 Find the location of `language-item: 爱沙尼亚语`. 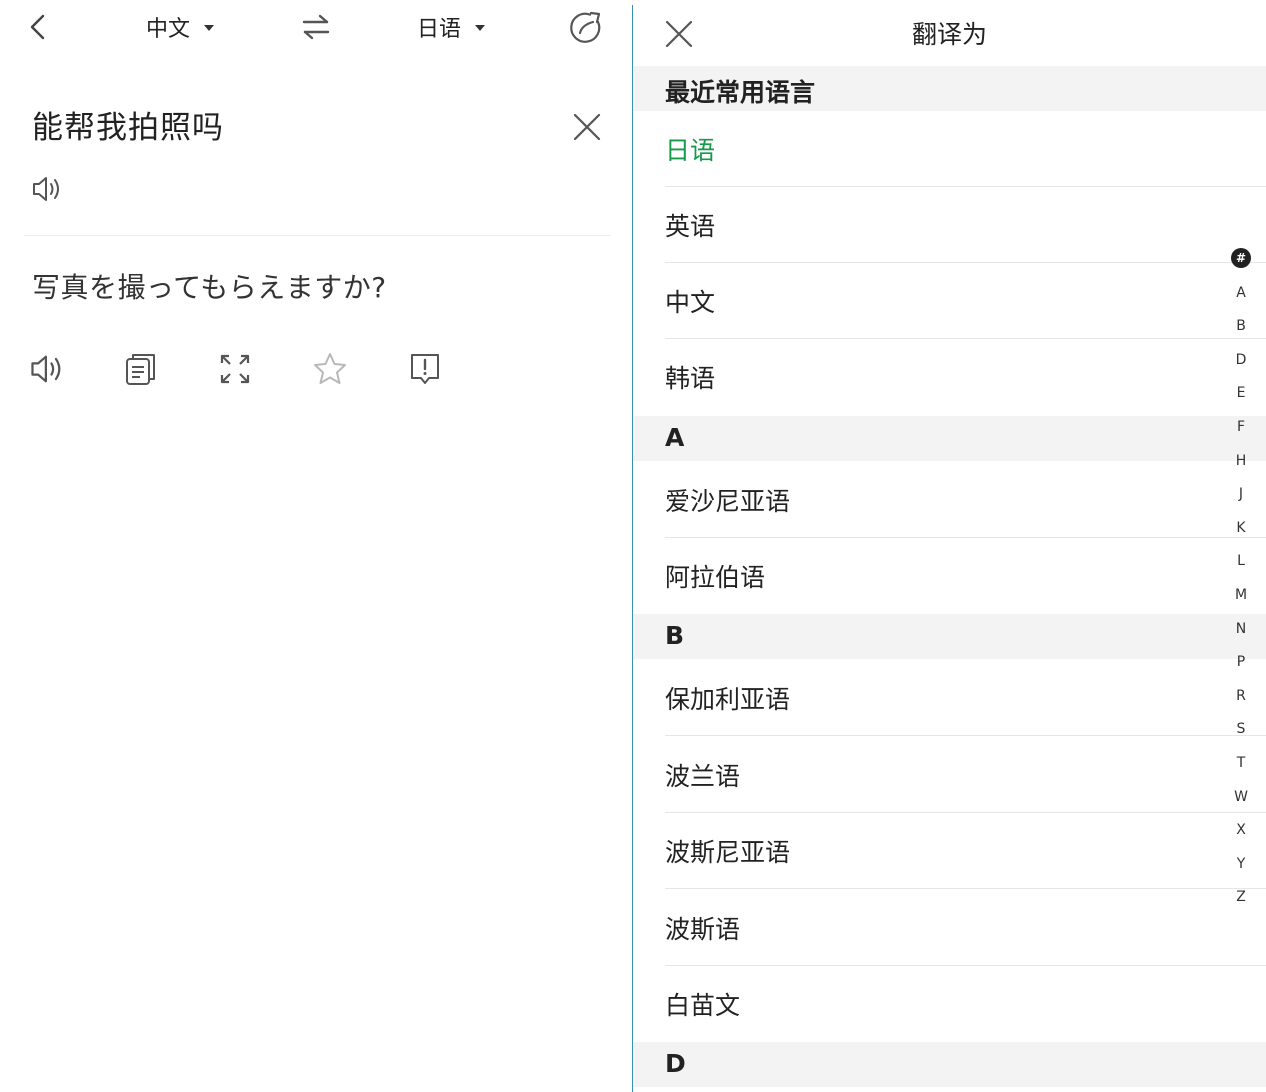

language-item: 爱沙尼亚语 is located at coordinates (949, 500).